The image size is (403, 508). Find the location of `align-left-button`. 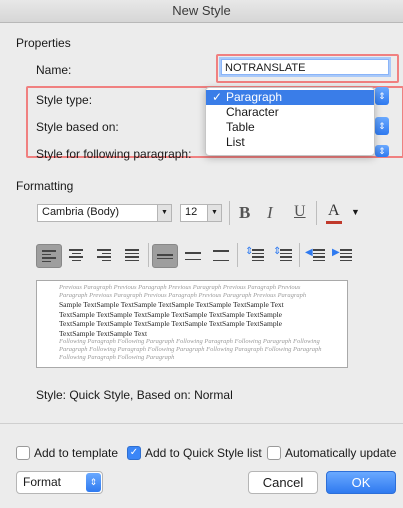

align-left-button is located at coordinates (49, 256).